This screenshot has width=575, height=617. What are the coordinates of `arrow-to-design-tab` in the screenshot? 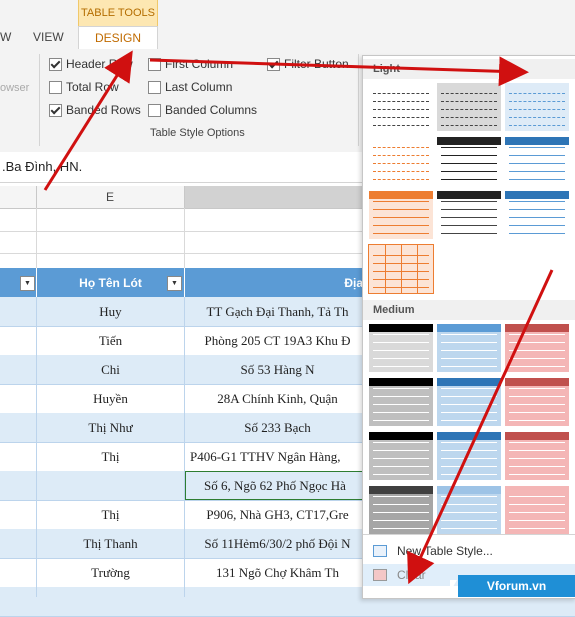 It's located at (88, 120).